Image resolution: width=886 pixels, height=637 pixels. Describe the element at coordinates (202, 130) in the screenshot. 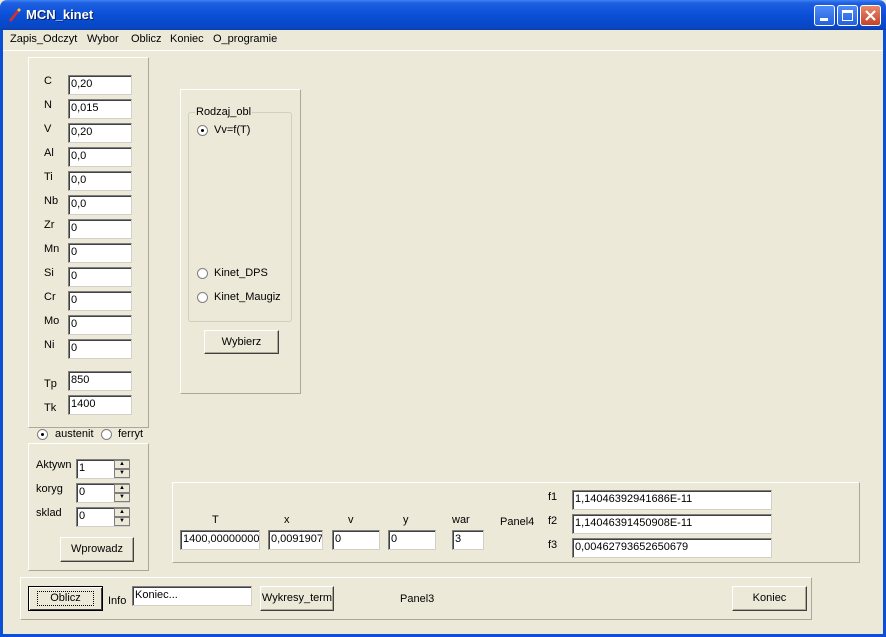

I see `rodzaj-radio-vv` at that location.